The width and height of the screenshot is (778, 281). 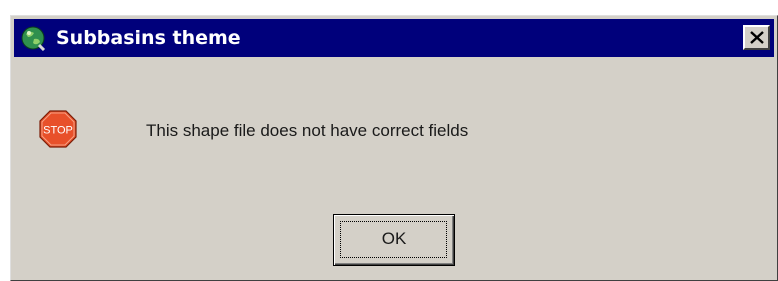 I want to click on ok-button-label: OK, so click(x=394, y=238).